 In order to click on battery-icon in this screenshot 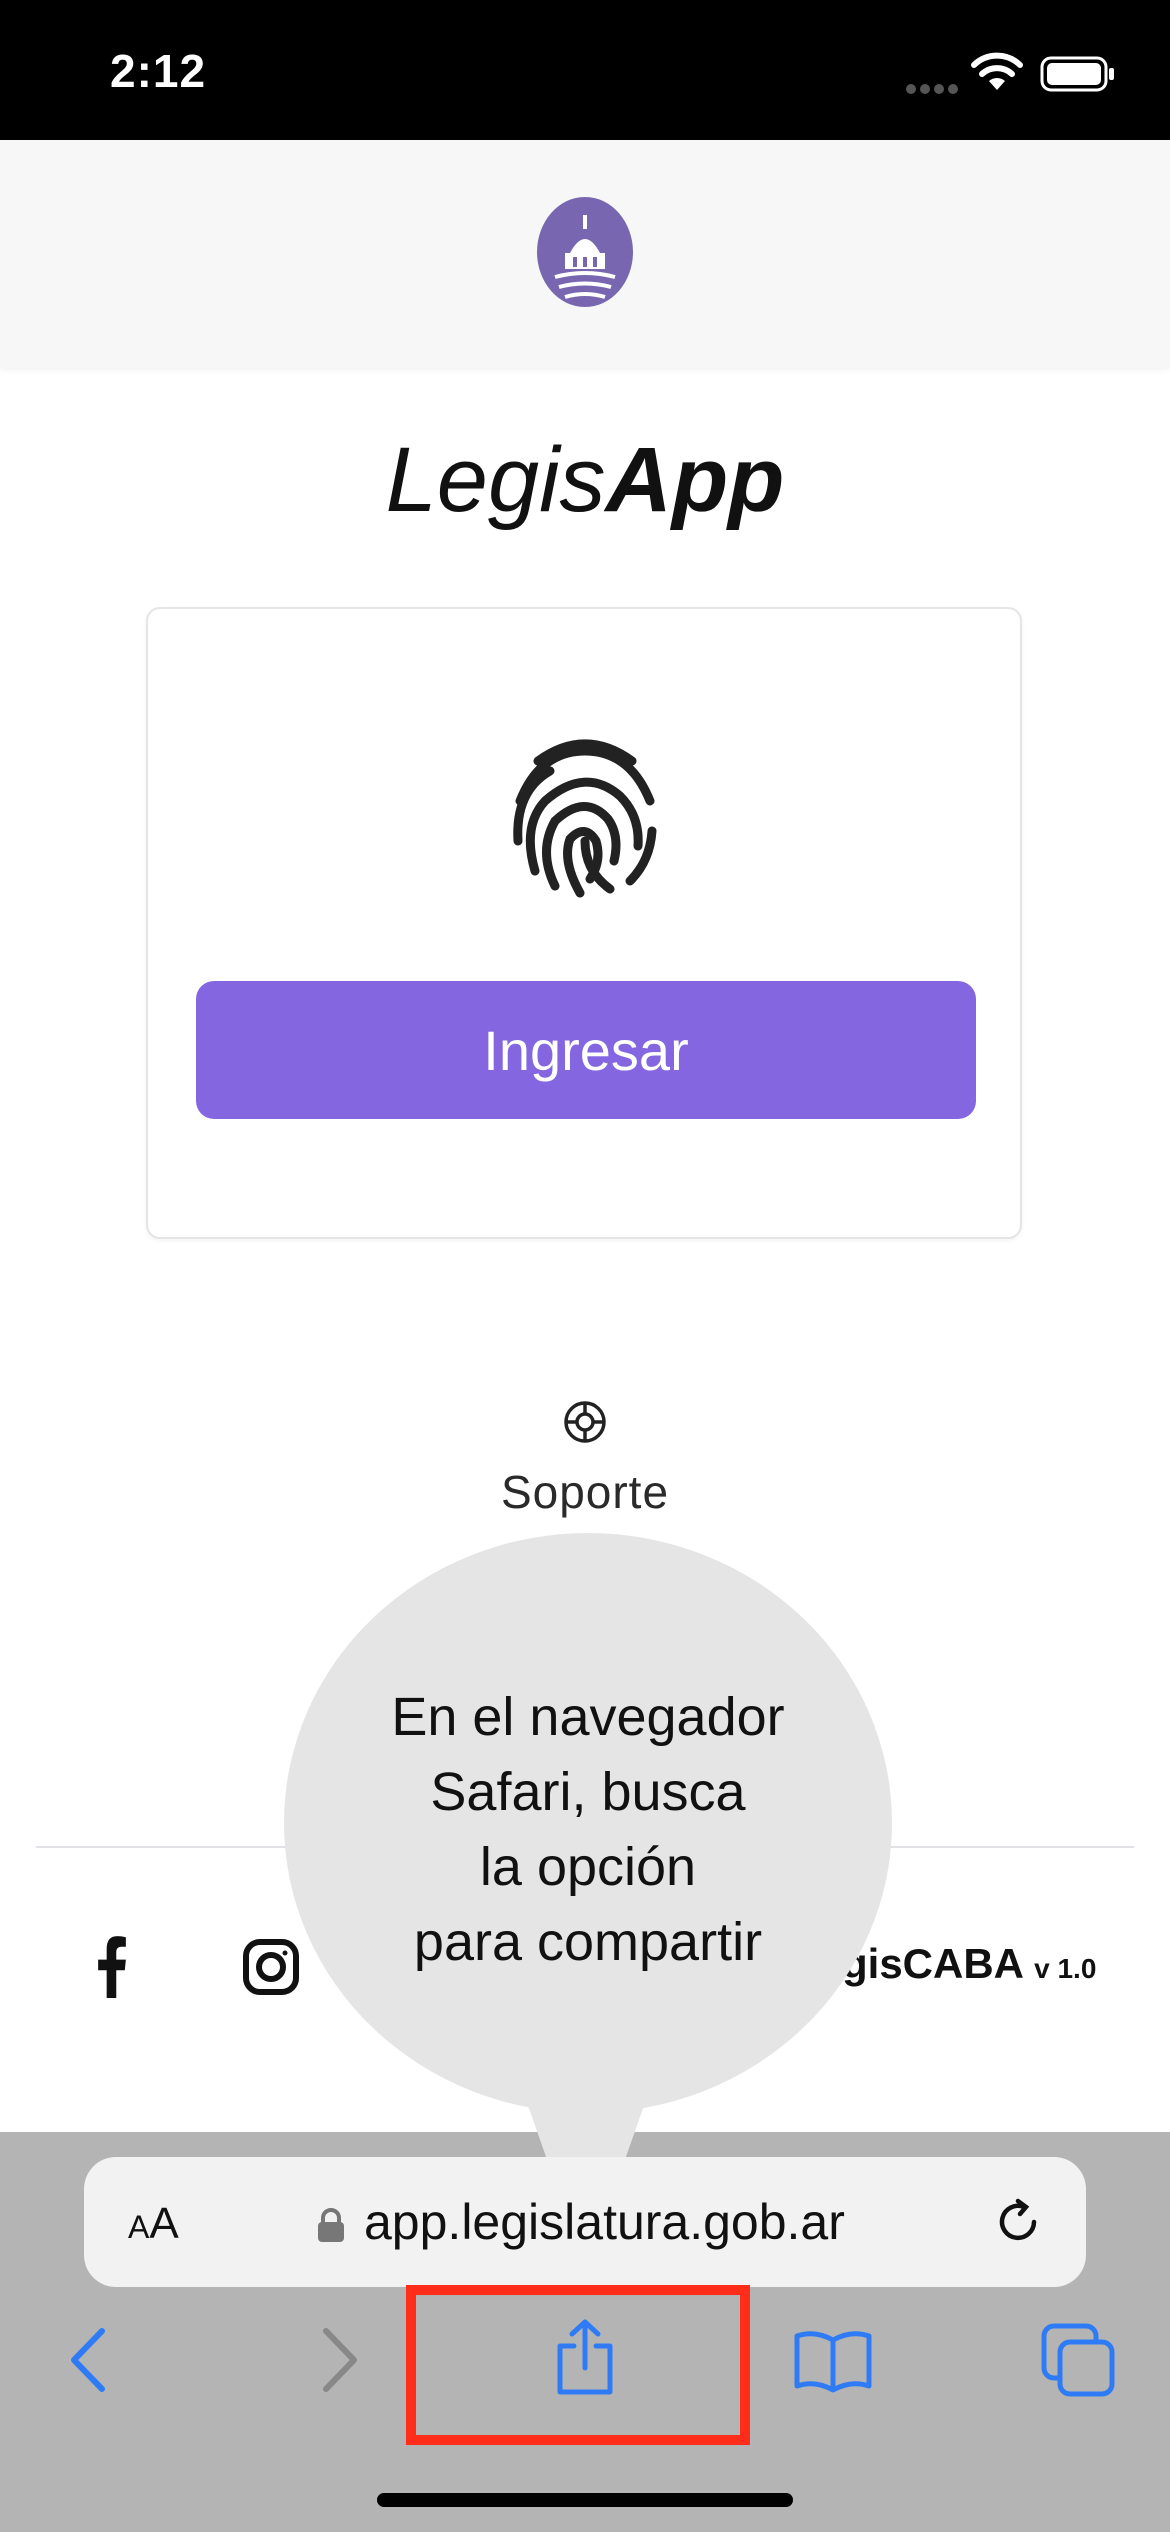, I will do `click(1078, 76)`.